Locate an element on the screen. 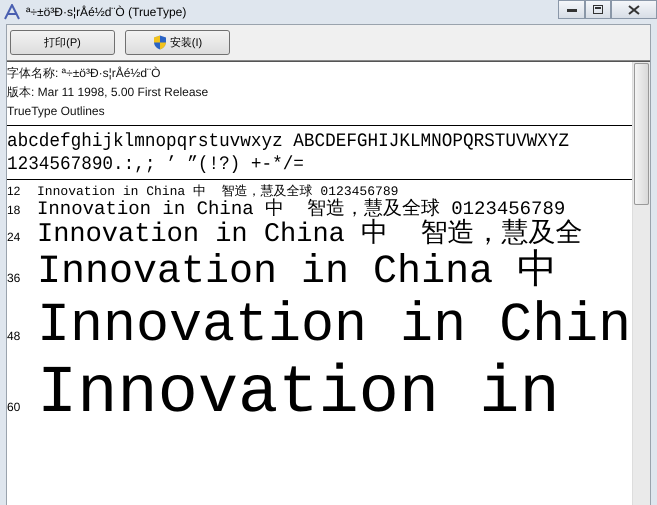  minimize-icon is located at coordinates (571, 10).